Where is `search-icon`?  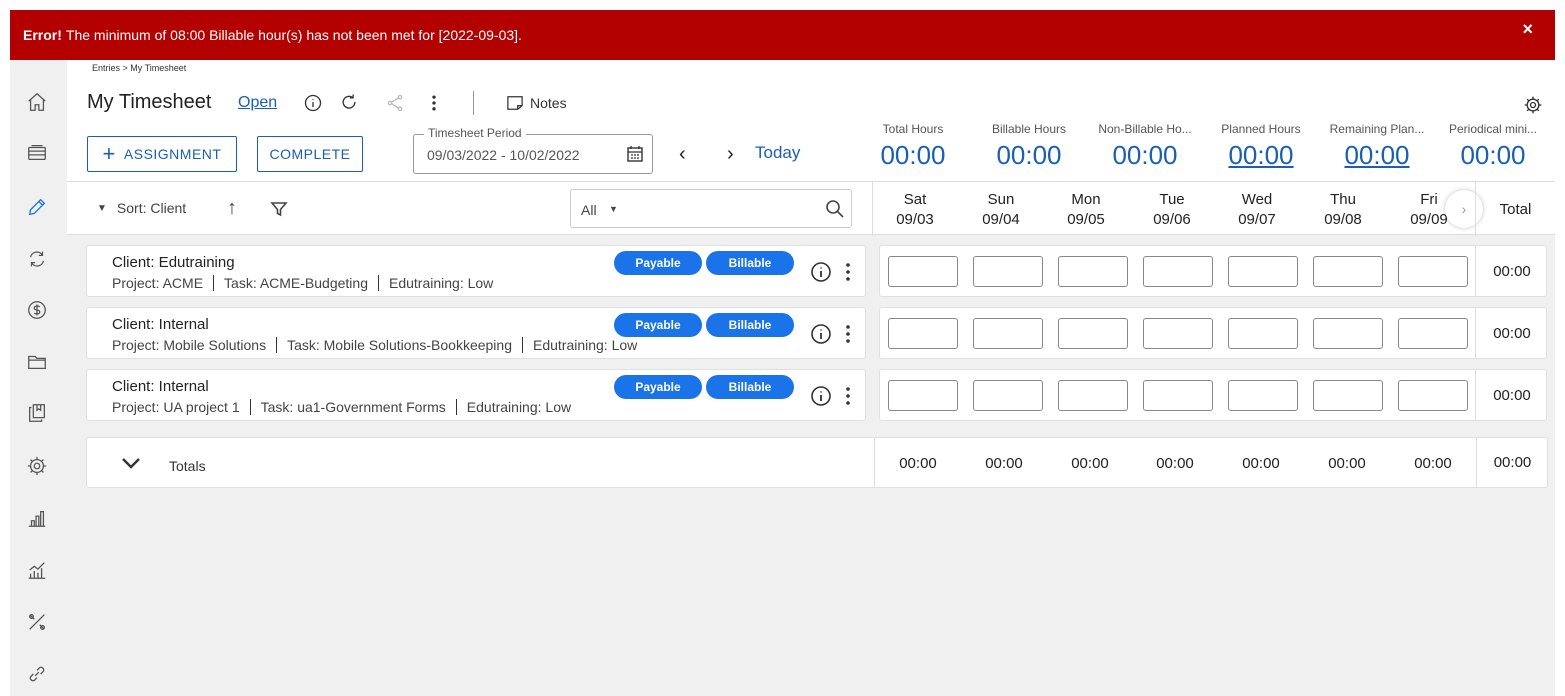 search-icon is located at coordinates (835, 209).